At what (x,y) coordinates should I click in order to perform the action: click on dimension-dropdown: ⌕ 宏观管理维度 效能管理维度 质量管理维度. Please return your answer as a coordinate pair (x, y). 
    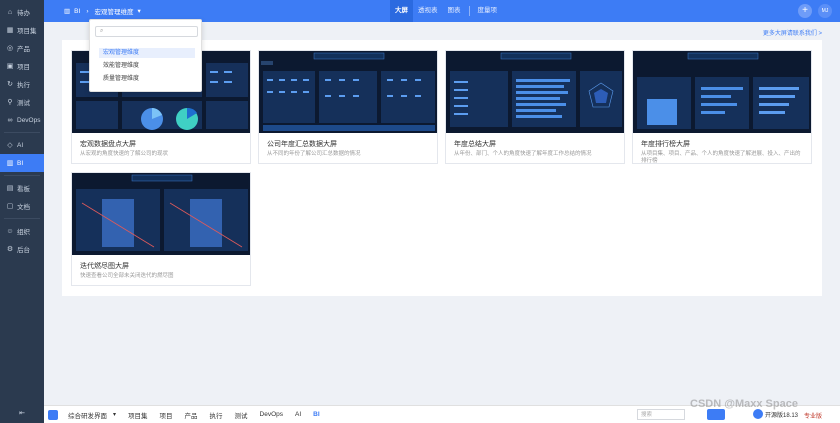
    Looking at the image, I should click on (145, 55).